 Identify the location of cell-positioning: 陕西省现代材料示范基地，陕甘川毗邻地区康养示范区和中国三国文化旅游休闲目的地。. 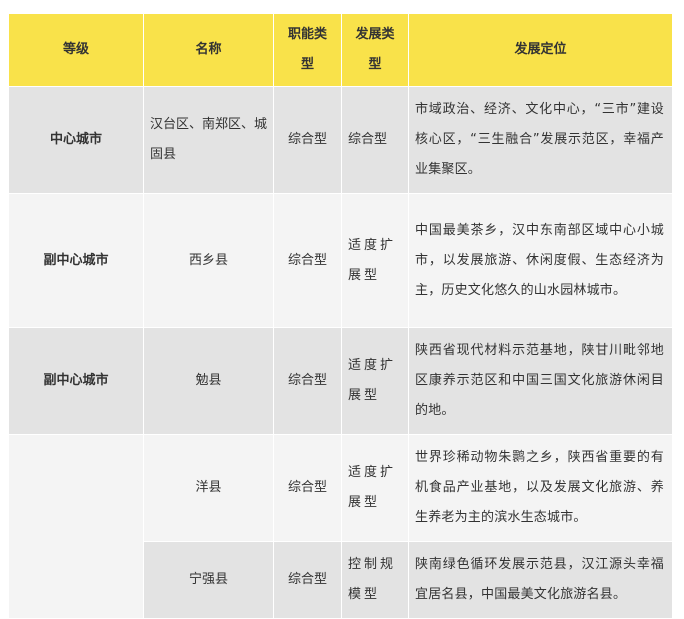
(540, 381).